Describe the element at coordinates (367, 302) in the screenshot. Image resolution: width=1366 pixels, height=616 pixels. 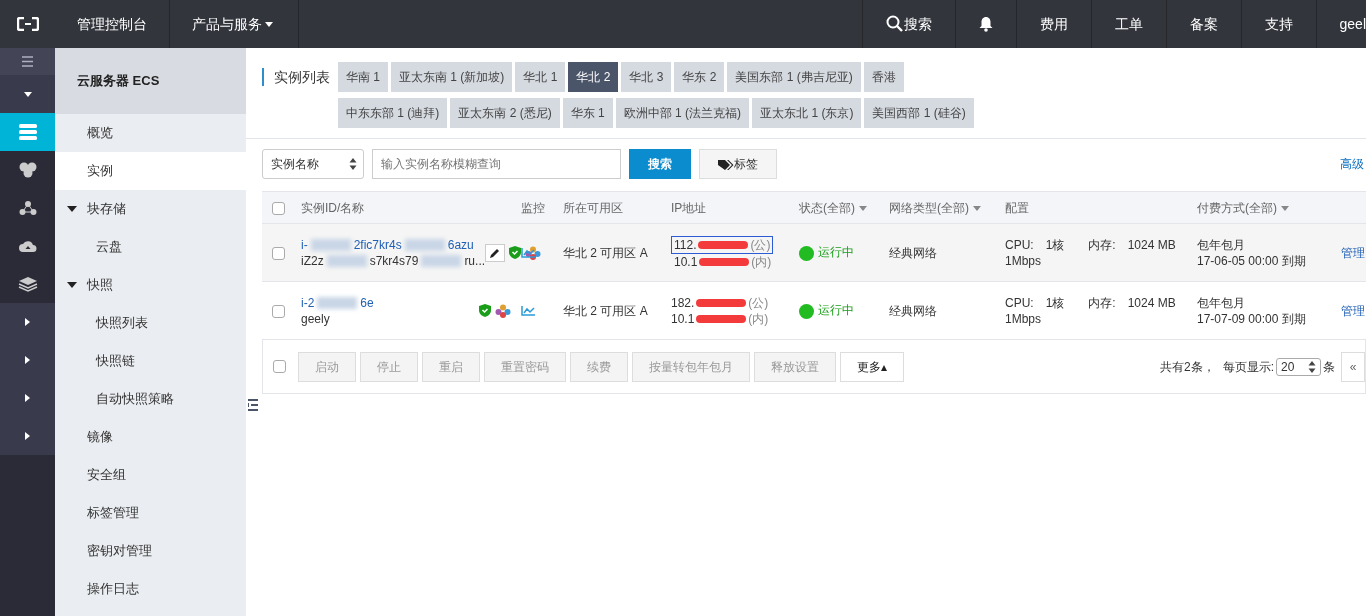
I see `instance-id-link: 6e` at that location.